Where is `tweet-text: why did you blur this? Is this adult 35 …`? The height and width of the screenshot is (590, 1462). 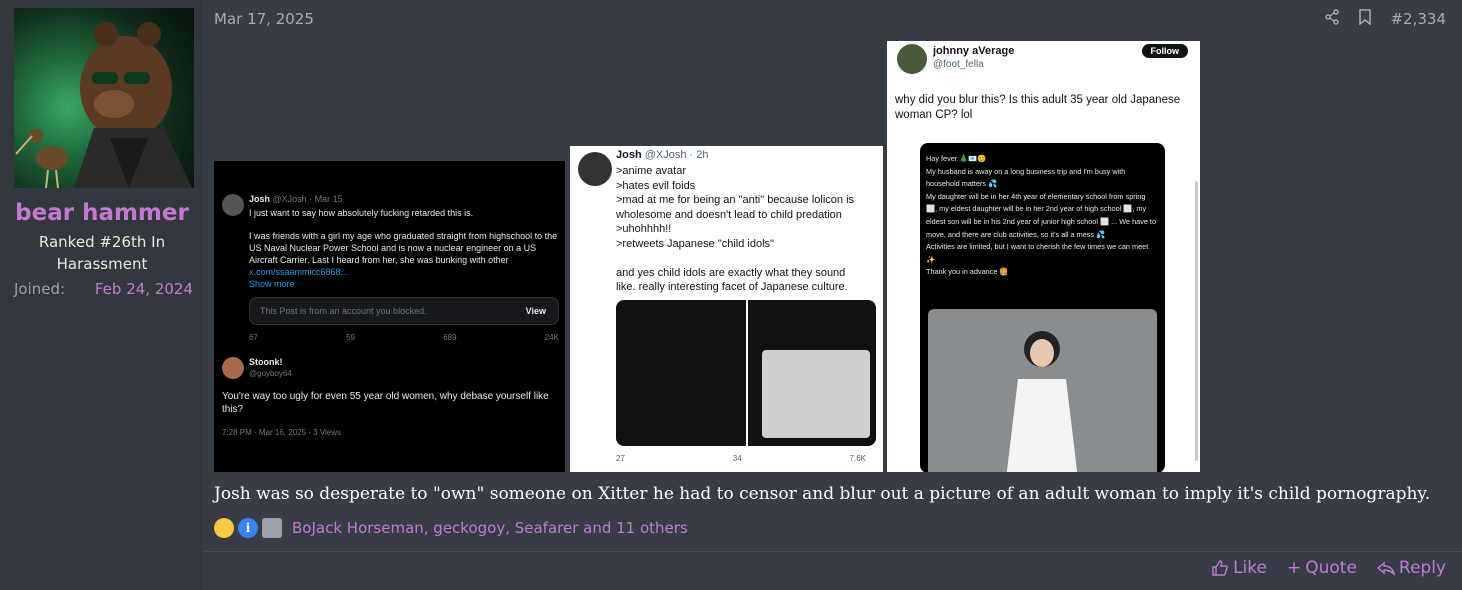
tweet-text: why did you blur this? Is this adult 35 … is located at coordinates (1038, 107).